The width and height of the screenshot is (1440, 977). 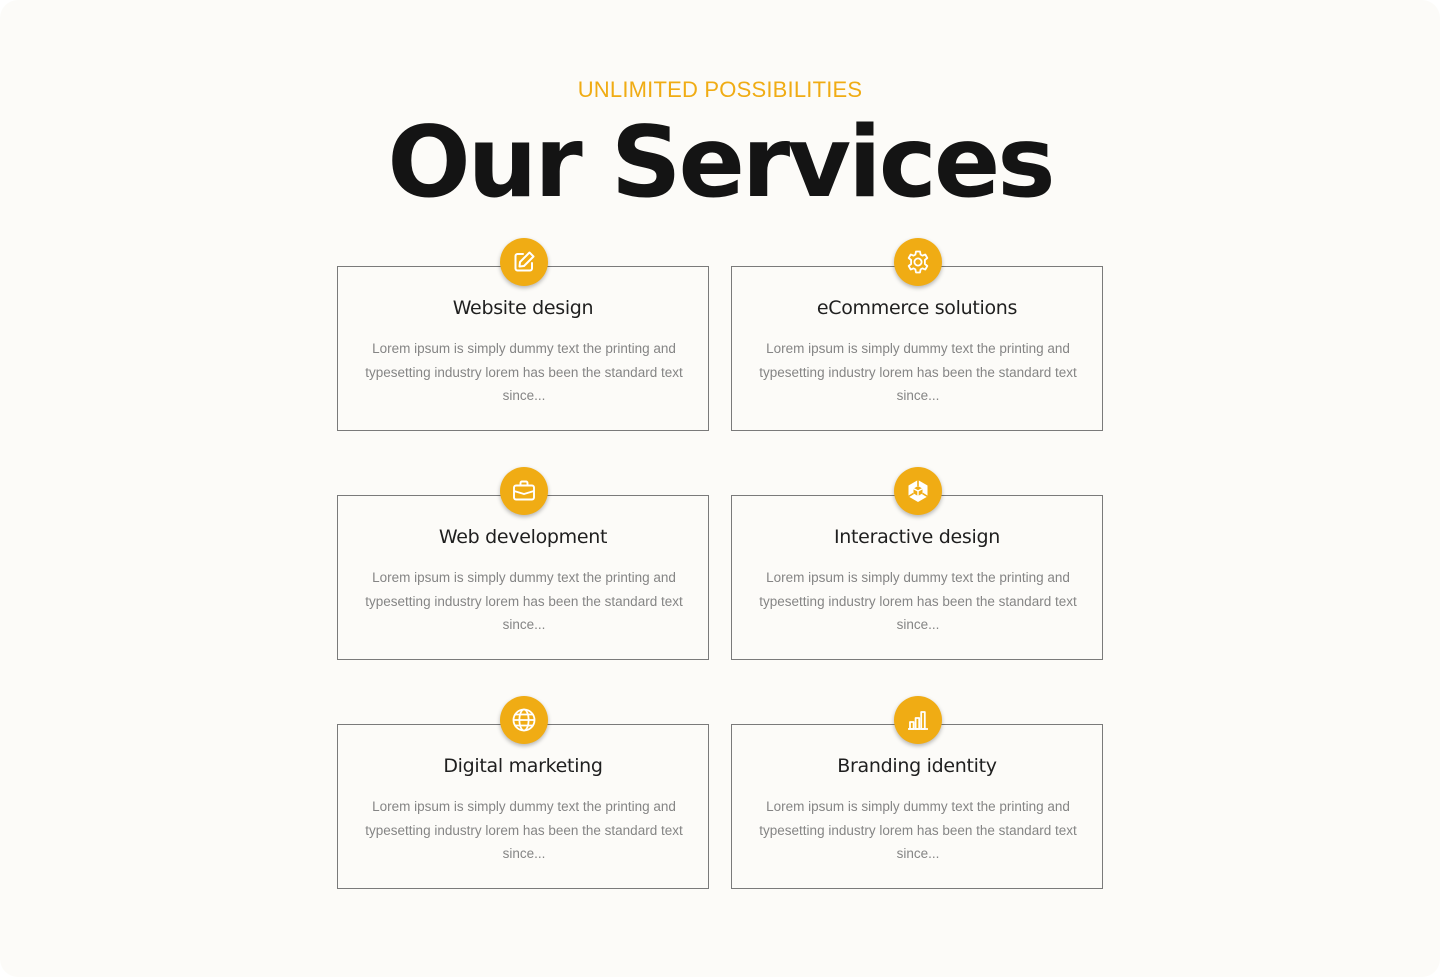 What do you see at coordinates (917, 537) in the screenshot?
I see `service-title: Interactive design` at bounding box center [917, 537].